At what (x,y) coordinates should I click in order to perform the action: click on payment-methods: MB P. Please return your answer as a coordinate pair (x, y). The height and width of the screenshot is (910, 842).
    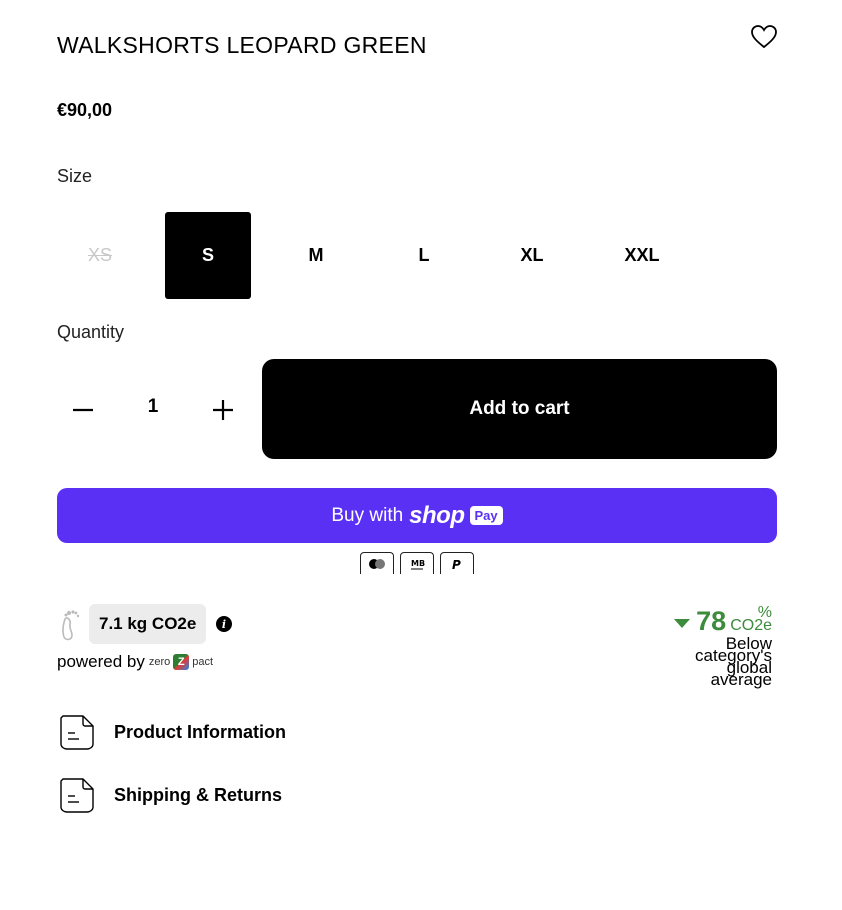
    Looking at the image, I should click on (417, 563).